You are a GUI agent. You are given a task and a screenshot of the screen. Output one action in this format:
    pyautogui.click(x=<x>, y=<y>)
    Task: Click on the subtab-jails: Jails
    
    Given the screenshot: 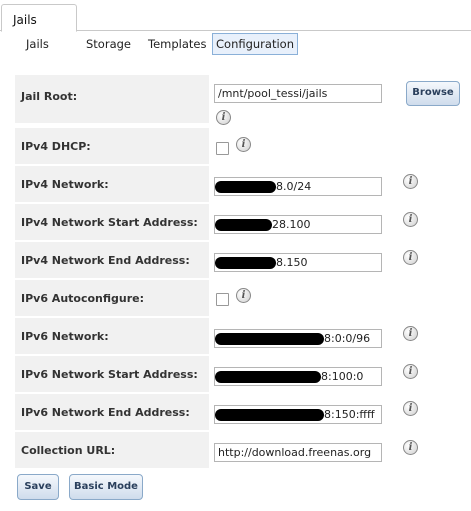 What is the action you would take?
    pyautogui.click(x=37, y=44)
    